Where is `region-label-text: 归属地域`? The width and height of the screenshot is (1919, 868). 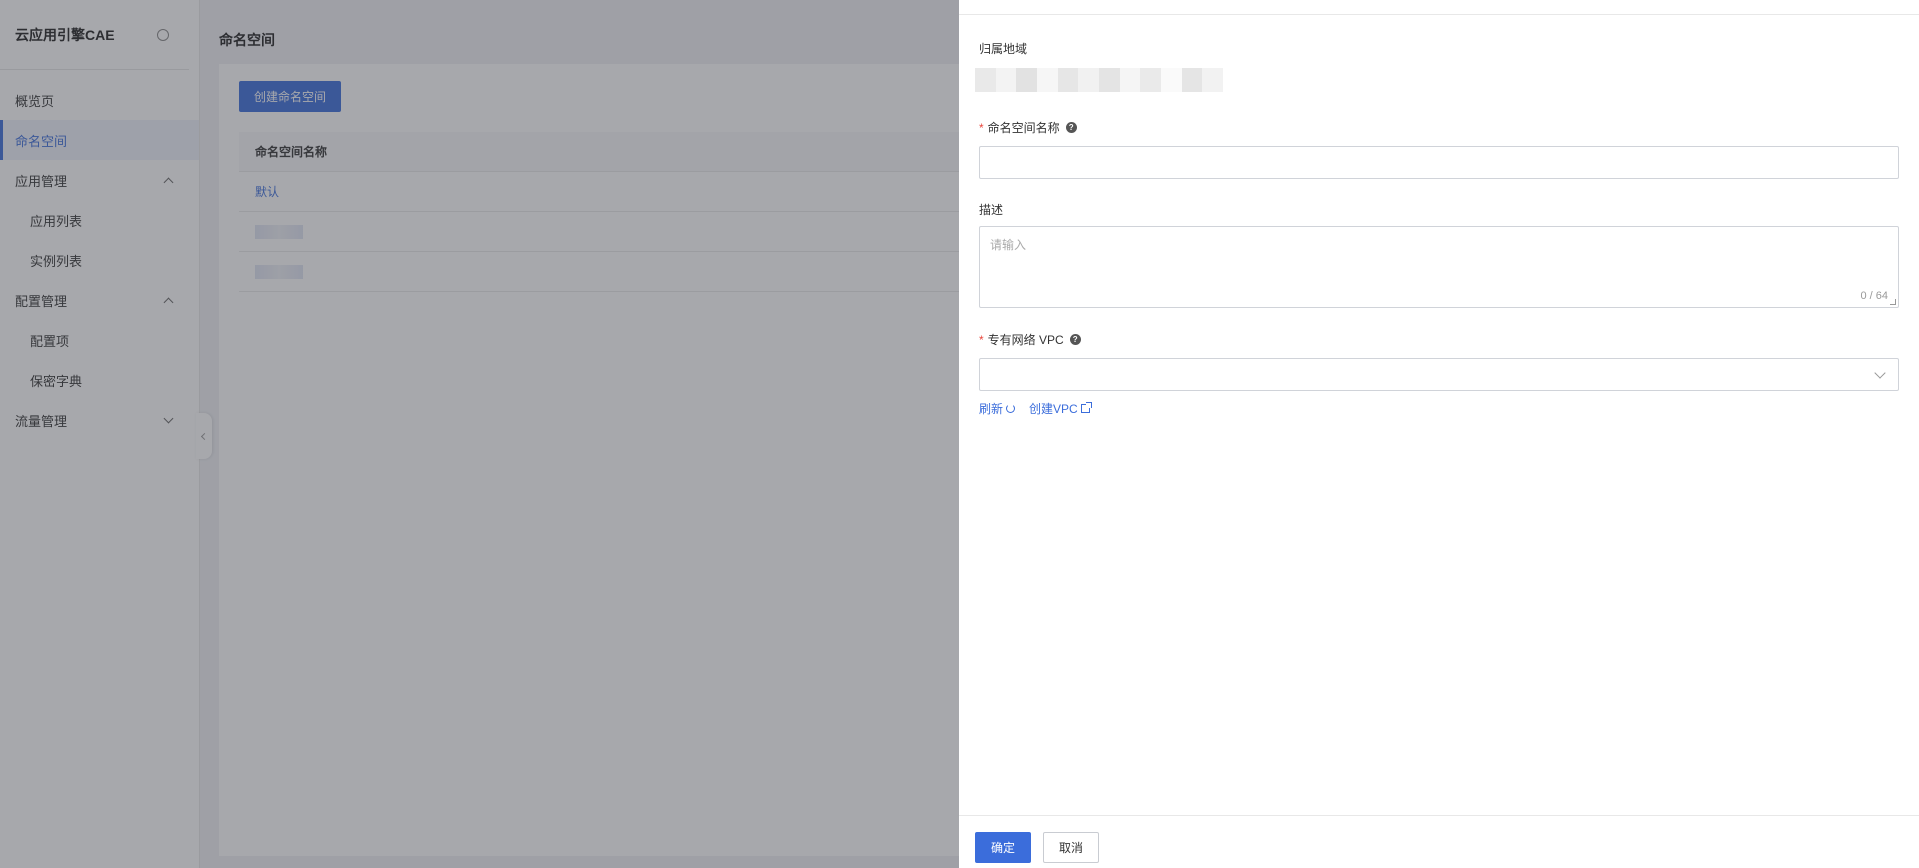 region-label-text: 归属地域 is located at coordinates (1003, 49).